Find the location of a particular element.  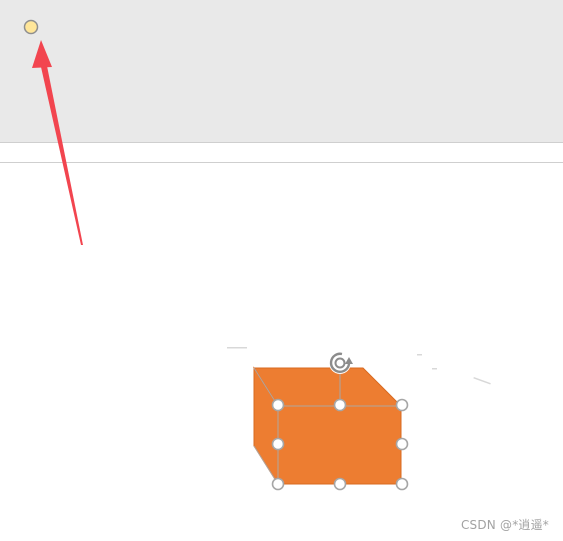

cube-front-face is located at coordinates (339, 445).